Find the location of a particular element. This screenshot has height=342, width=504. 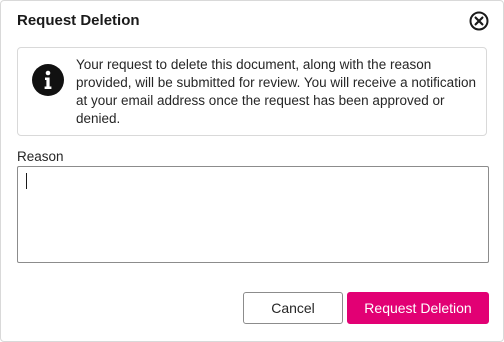

info-icon is located at coordinates (48, 80).